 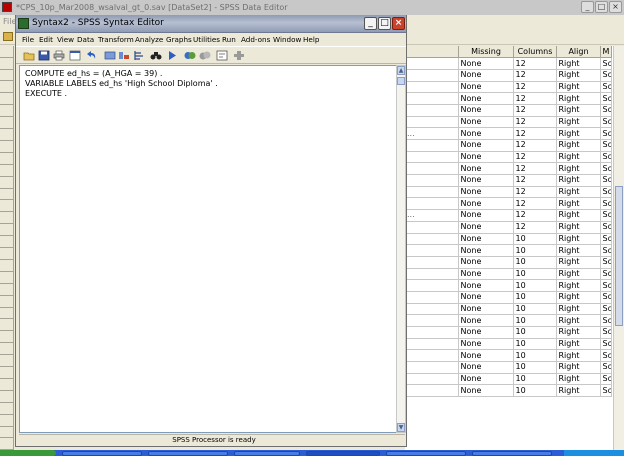 What do you see at coordinates (206, 39) in the screenshot?
I see `menu-utilities: Utilities` at bounding box center [206, 39].